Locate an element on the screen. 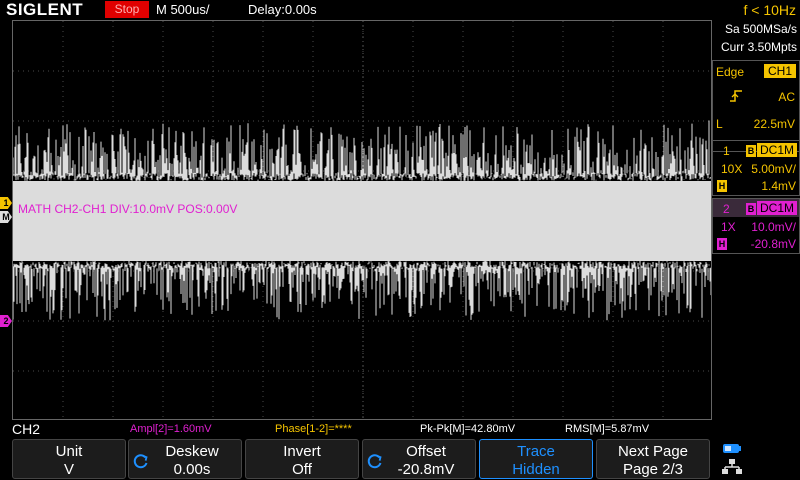 This screenshot has height=480, width=800. offset-softkey: Offset -20.8mV is located at coordinates (419, 459).